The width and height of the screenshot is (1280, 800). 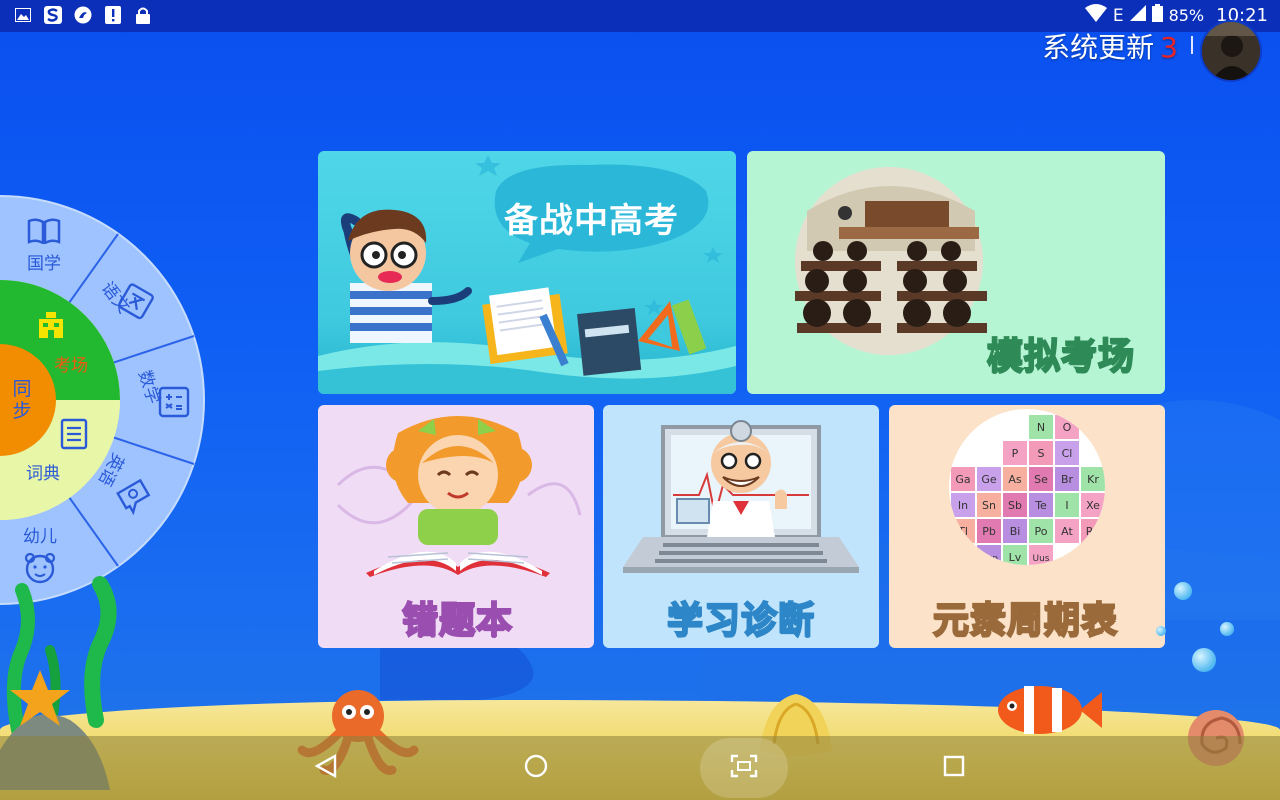 What do you see at coordinates (1041, 427) in the screenshot?
I see `element-symbol: N` at bounding box center [1041, 427].